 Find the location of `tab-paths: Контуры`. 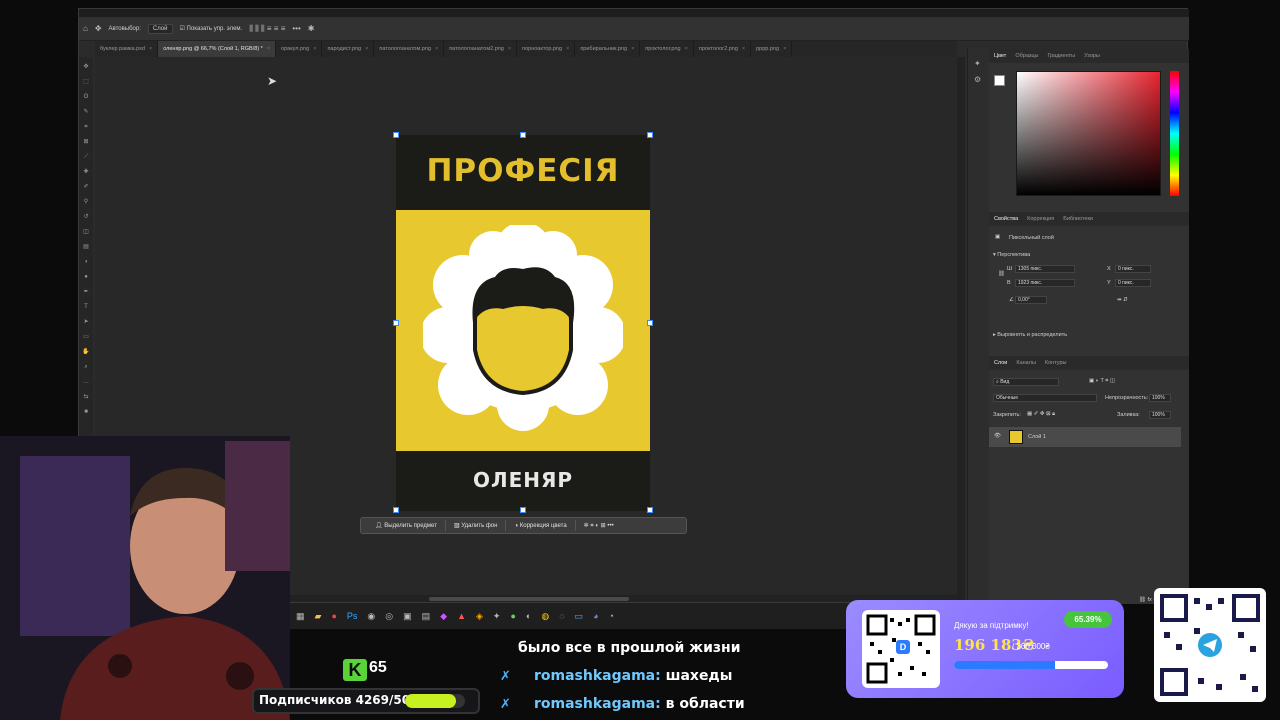

tab-paths: Контуры is located at coordinates (1056, 363).